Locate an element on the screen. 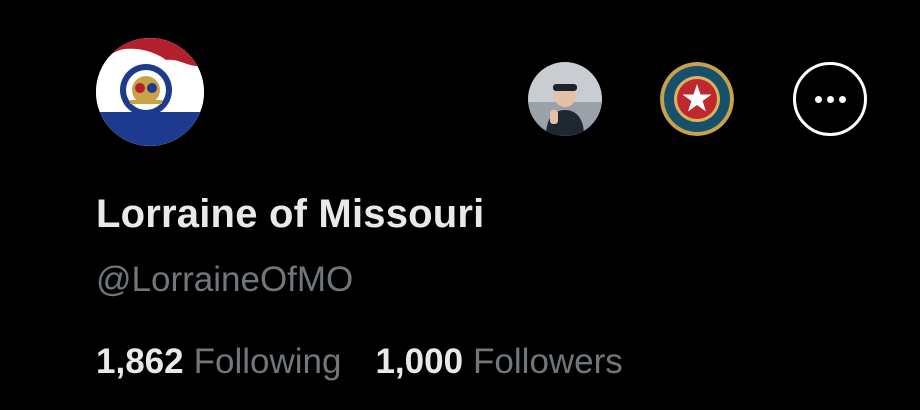 The image size is (920, 410). star-badge-icon is located at coordinates (697, 99).